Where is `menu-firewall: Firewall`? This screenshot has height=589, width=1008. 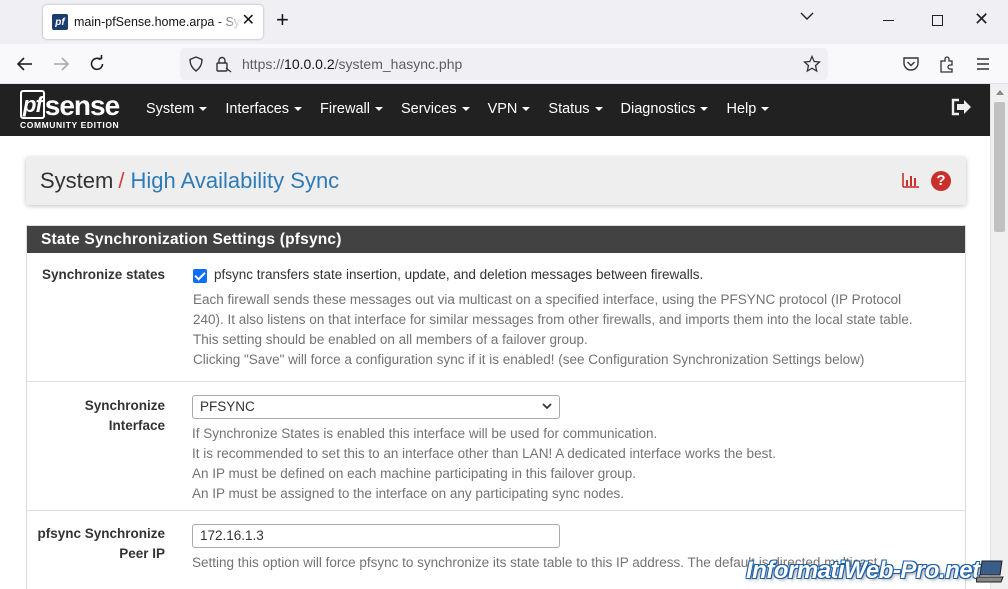
menu-firewall: Firewall is located at coordinates (351, 110).